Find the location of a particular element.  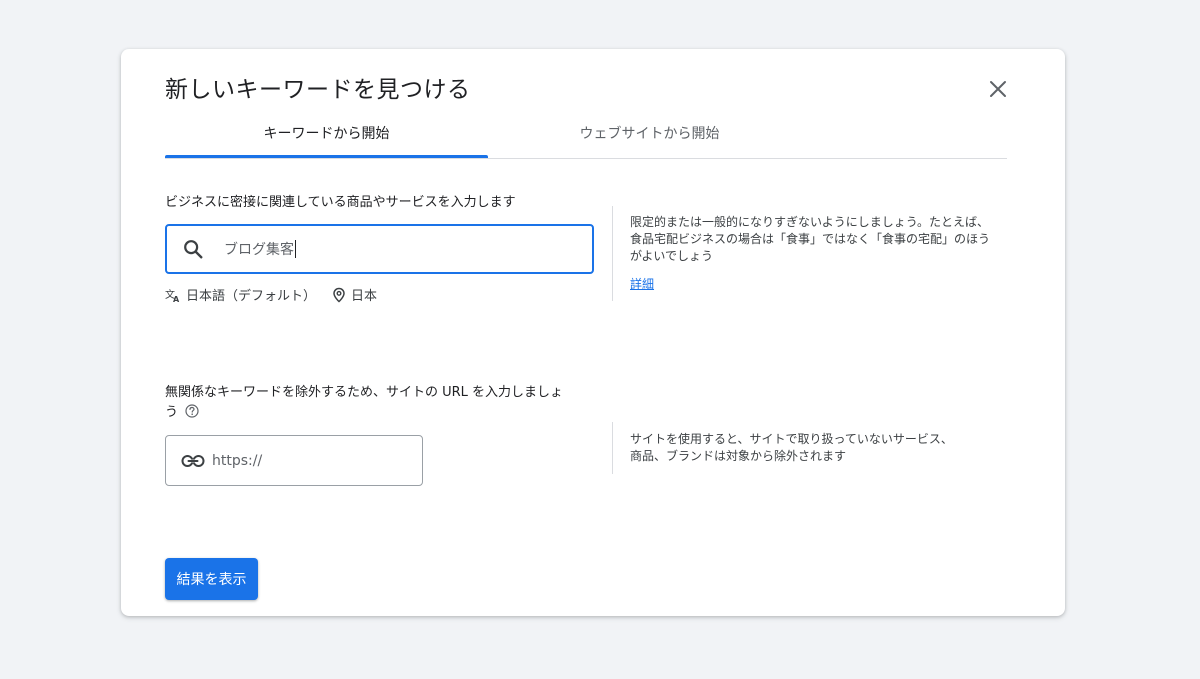

dialog-title: 新しいキーワードを見つける is located at coordinates (318, 90).